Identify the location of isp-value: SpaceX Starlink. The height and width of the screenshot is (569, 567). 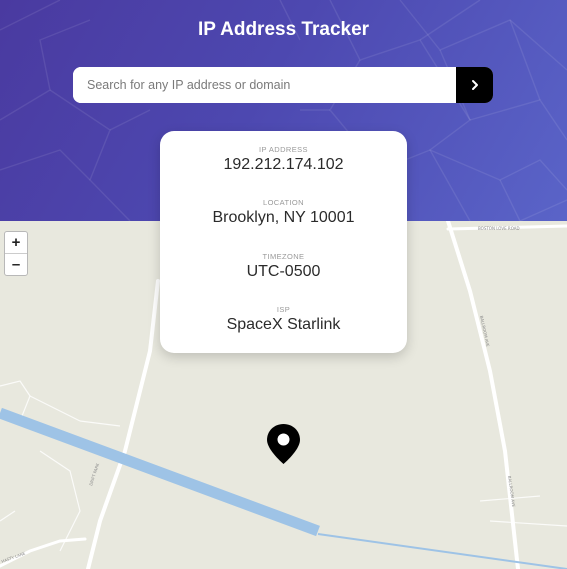
(283, 324).